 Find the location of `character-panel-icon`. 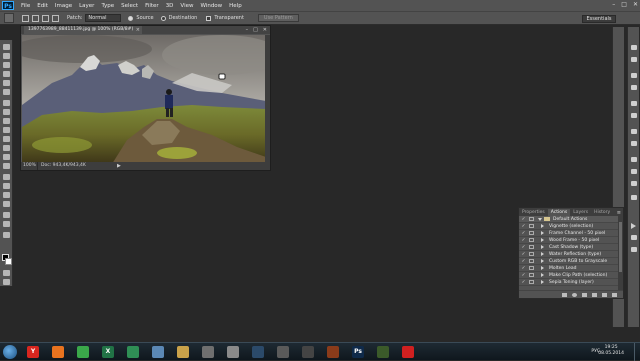

character-panel-icon is located at coordinates (634, 131).